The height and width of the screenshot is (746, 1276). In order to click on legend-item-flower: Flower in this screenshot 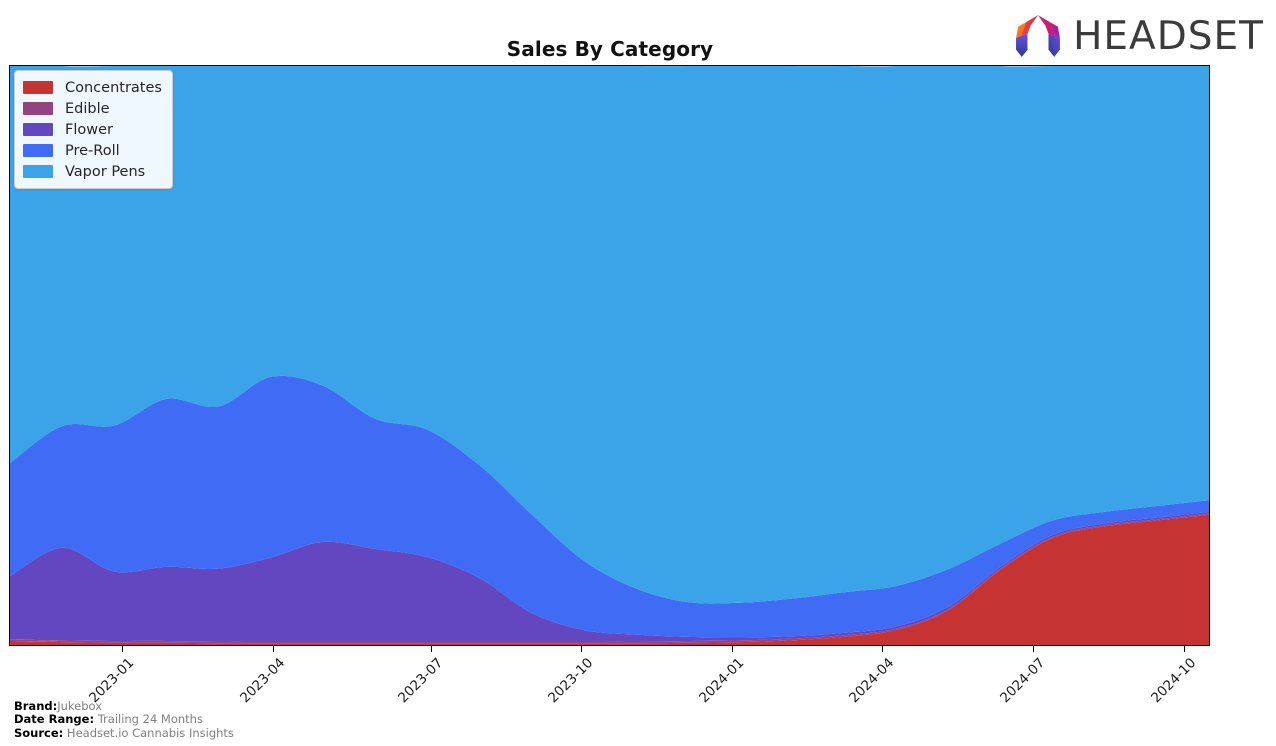, I will do `click(92, 129)`.